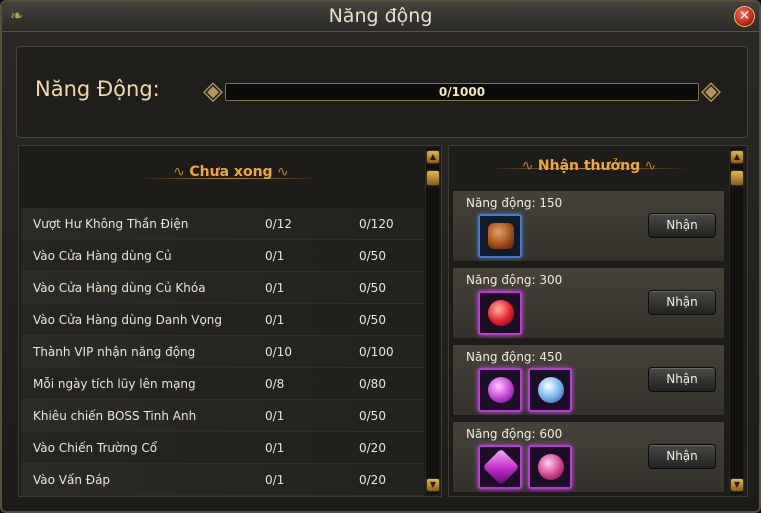  I want to click on progress-label: Năng Động:, so click(97, 89).